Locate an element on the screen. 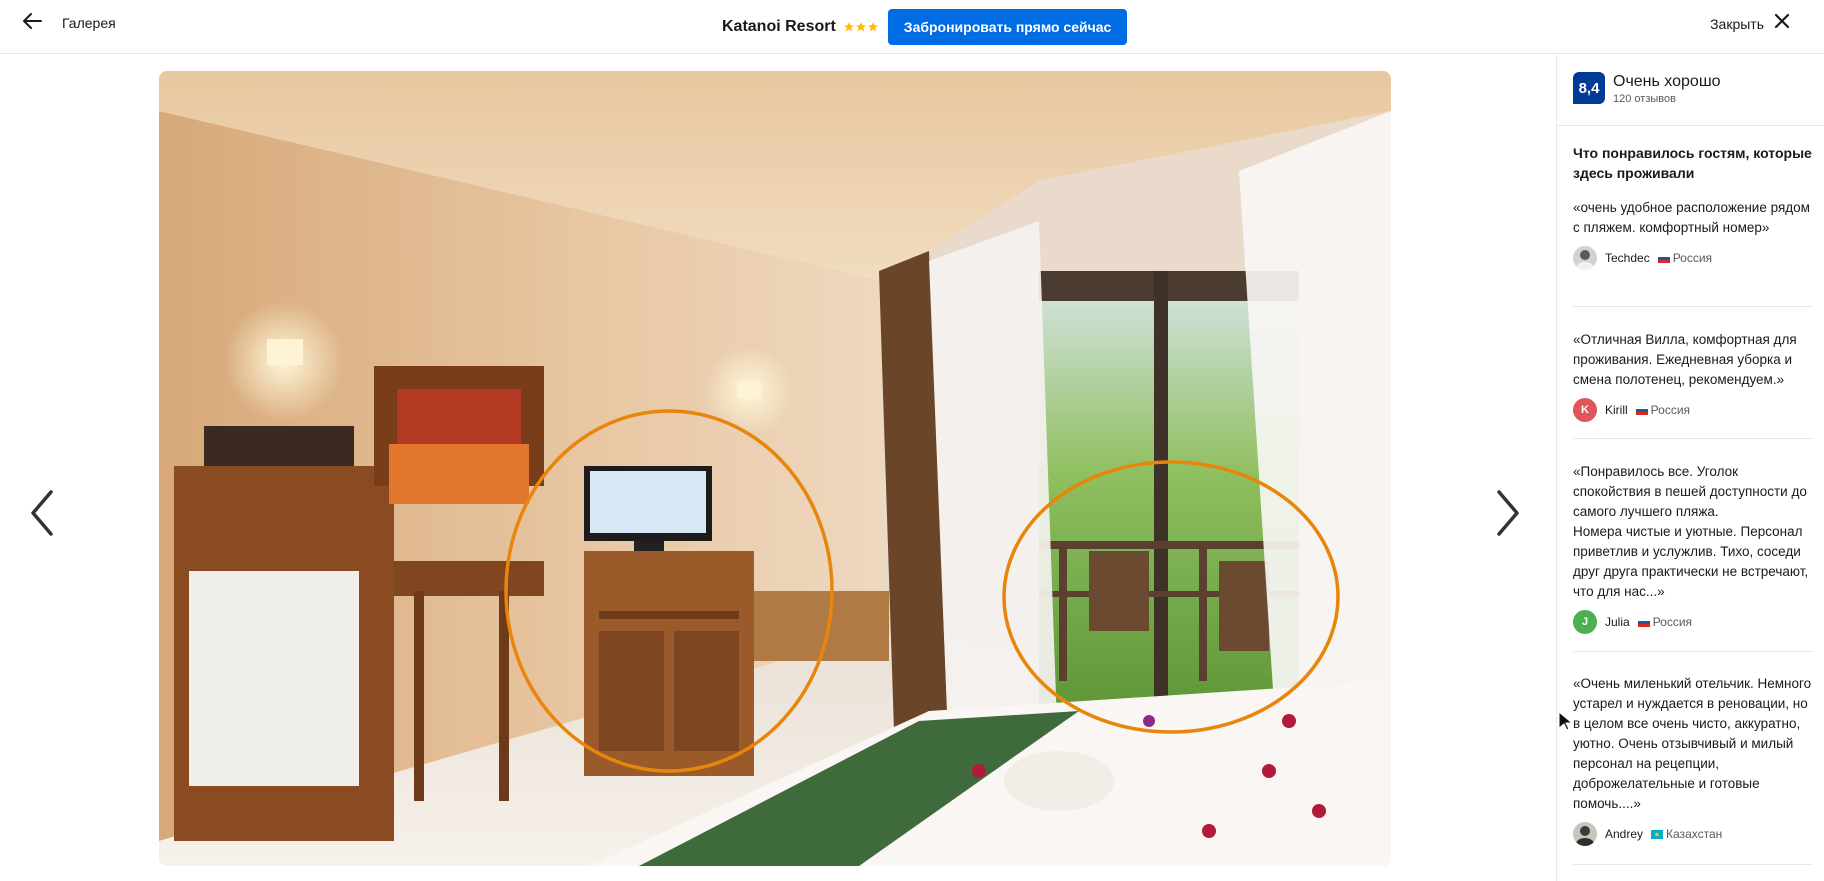  star-rating is located at coordinates (861, 27).